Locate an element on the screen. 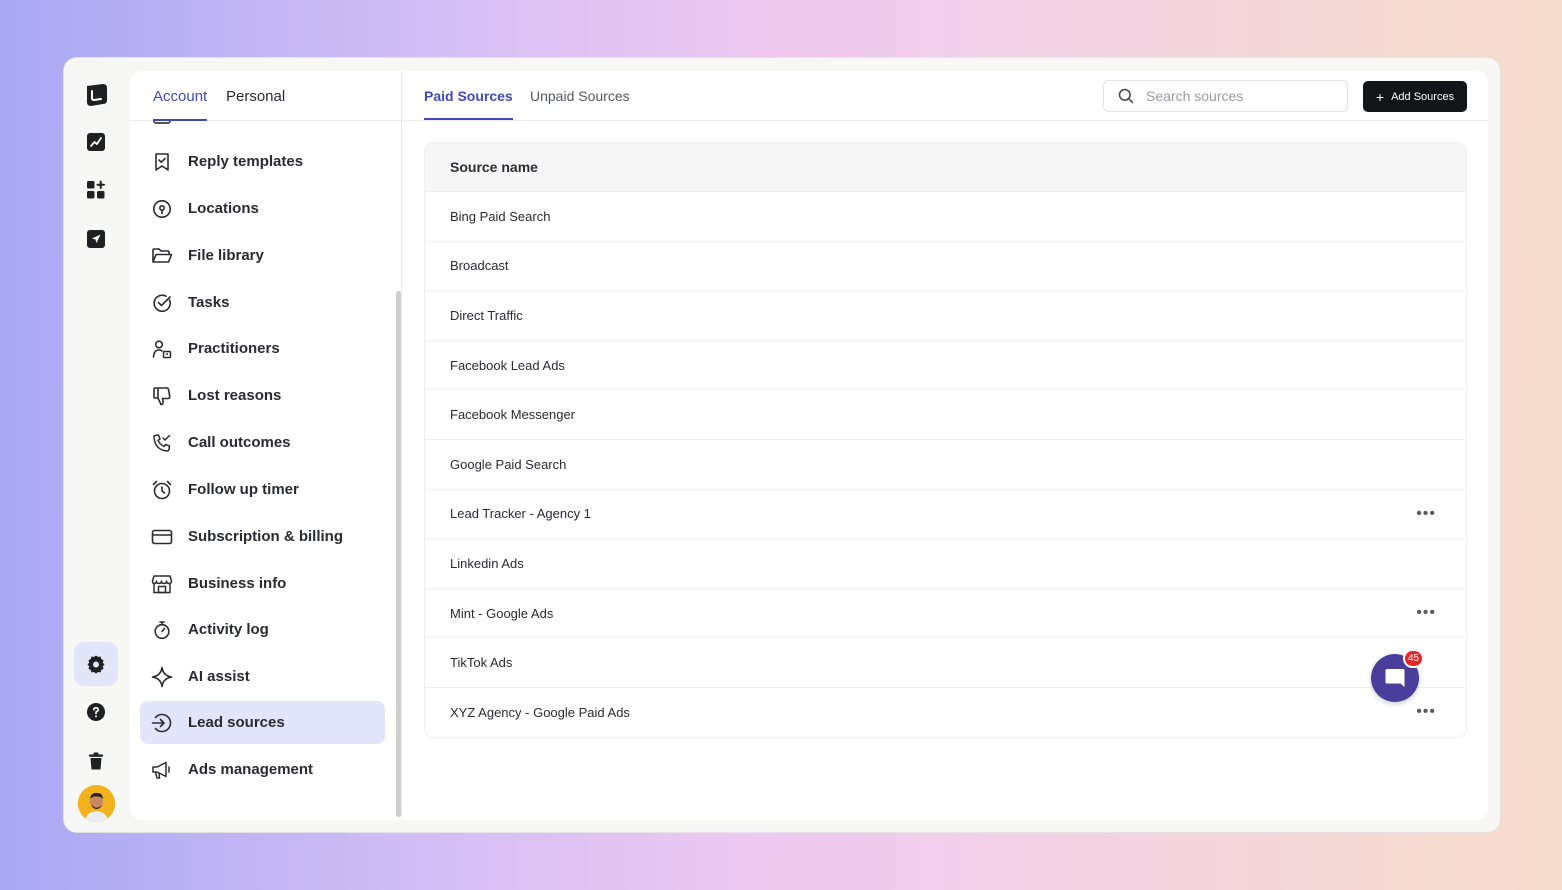  table-row: Lead Tracker - Agency 1 ••• is located at coordinates (945, 513).